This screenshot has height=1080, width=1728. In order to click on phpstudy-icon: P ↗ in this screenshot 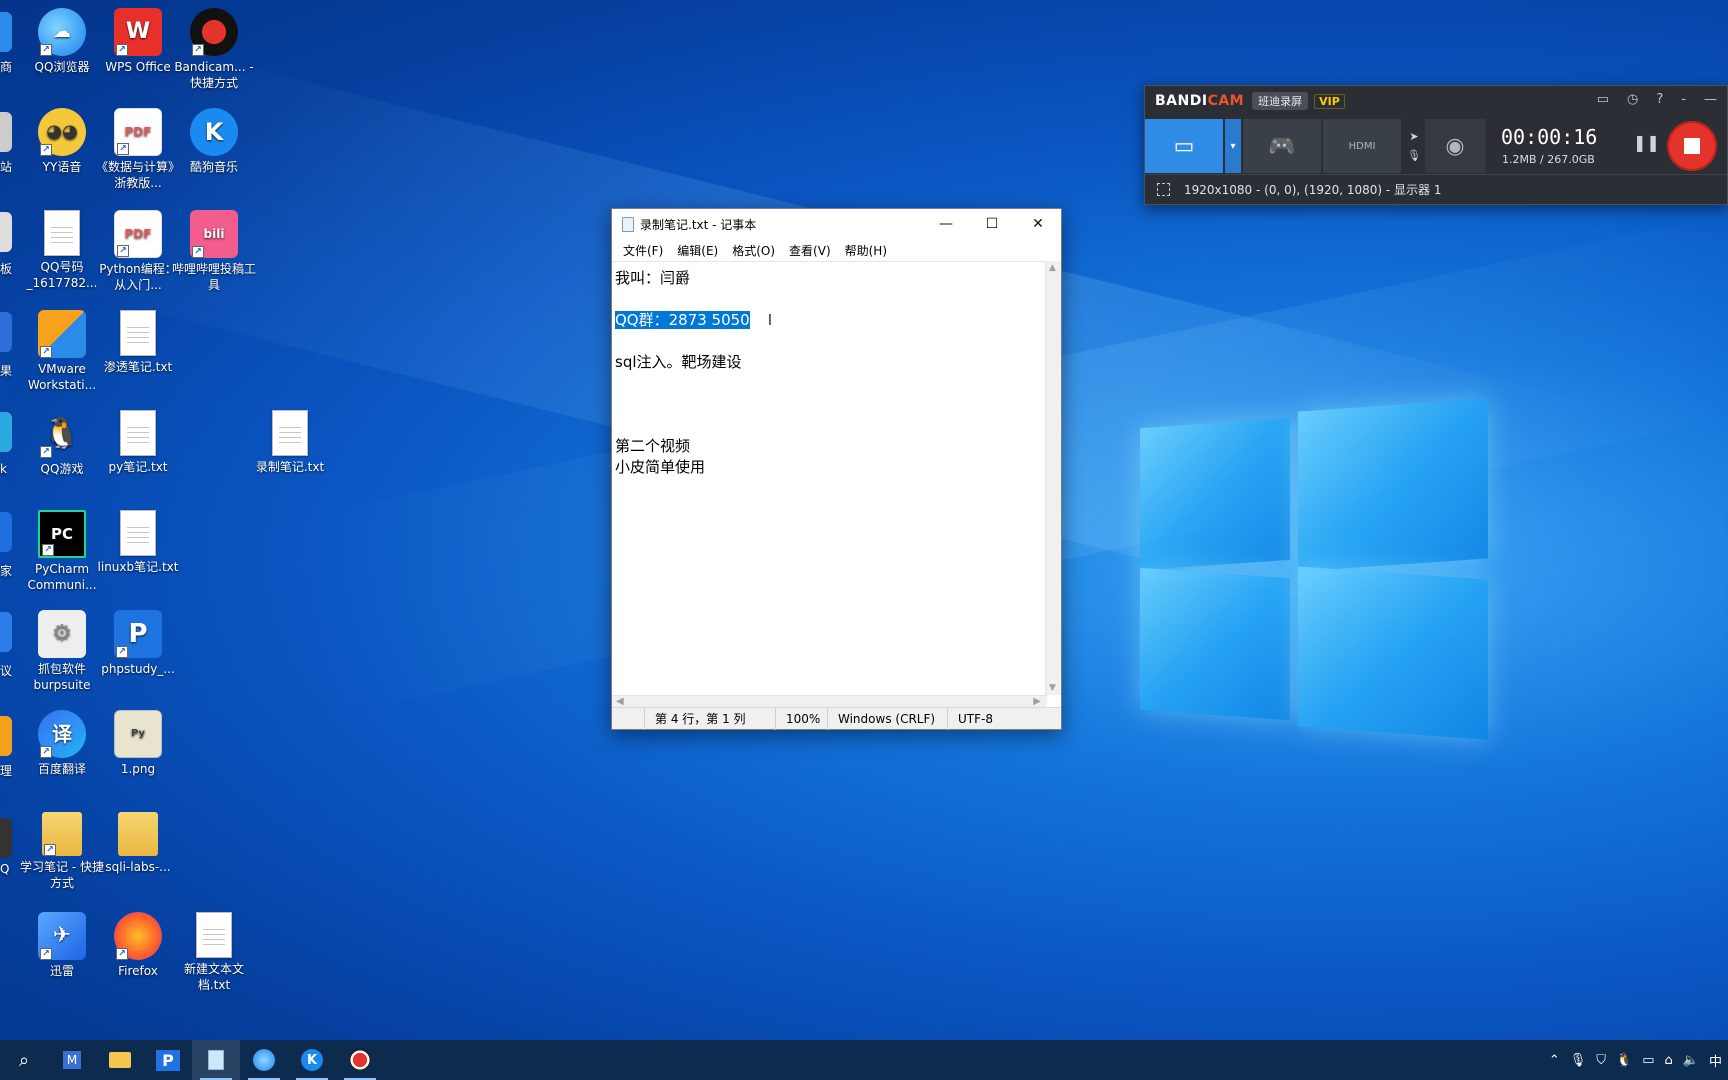, I will do `click(138, 634)`.